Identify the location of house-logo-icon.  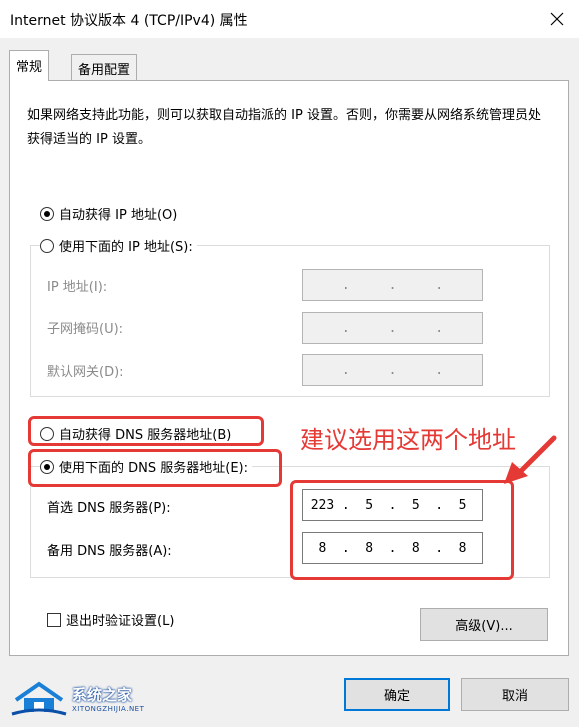
(39, 698).